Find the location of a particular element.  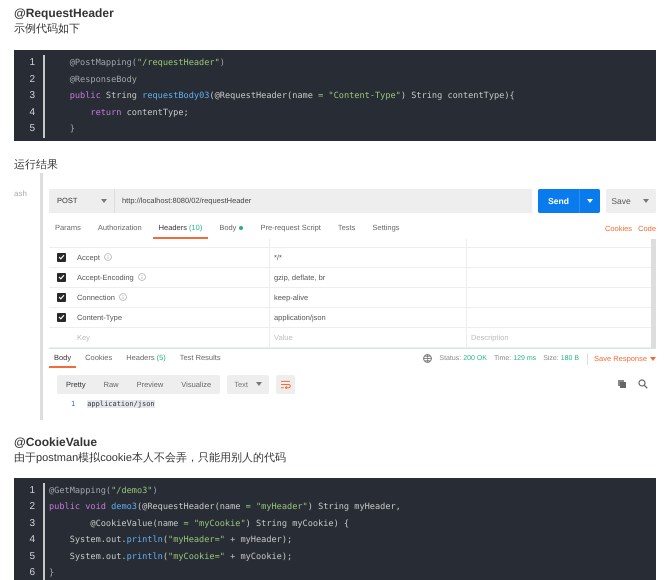

section-heading: @CookieValue is located at coordinates (56, 442).